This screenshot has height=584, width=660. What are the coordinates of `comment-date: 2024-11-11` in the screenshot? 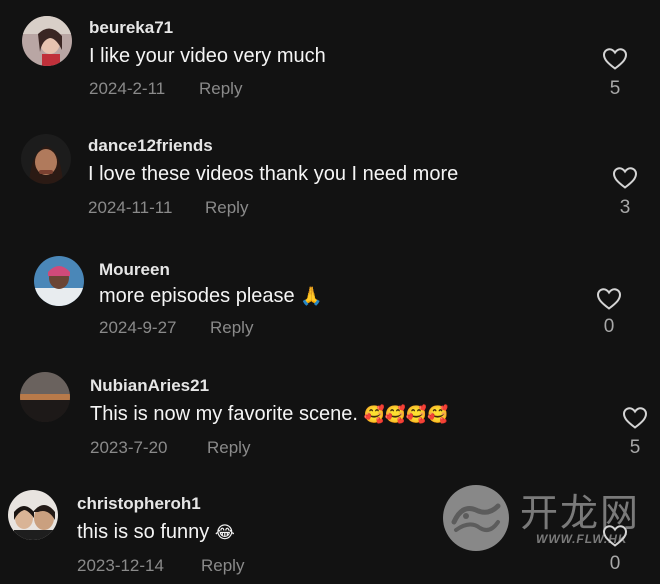 It's located at (130, 207).